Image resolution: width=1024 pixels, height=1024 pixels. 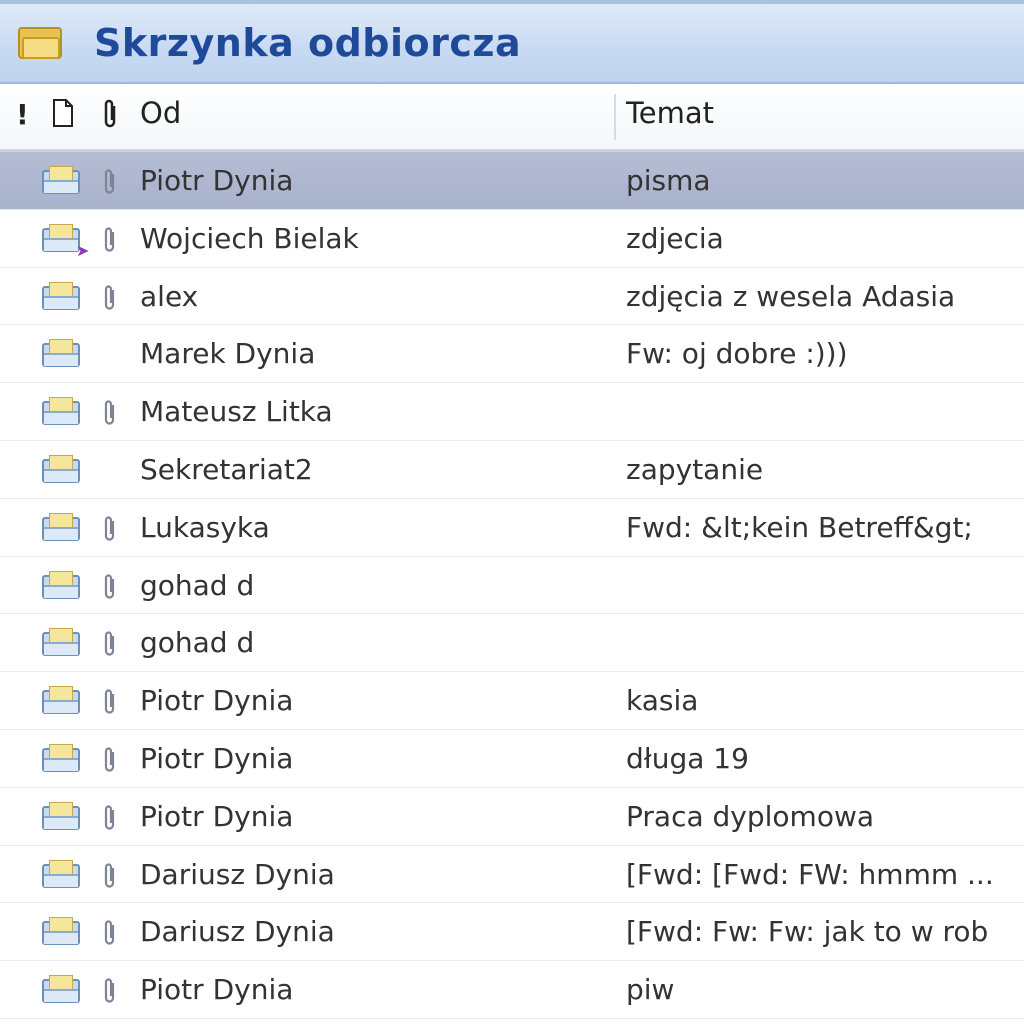 What do you see at coordinates (226, 469) in the screenshot?
I see `message-from: Sekretariat2` at bounding box center [226, 469].